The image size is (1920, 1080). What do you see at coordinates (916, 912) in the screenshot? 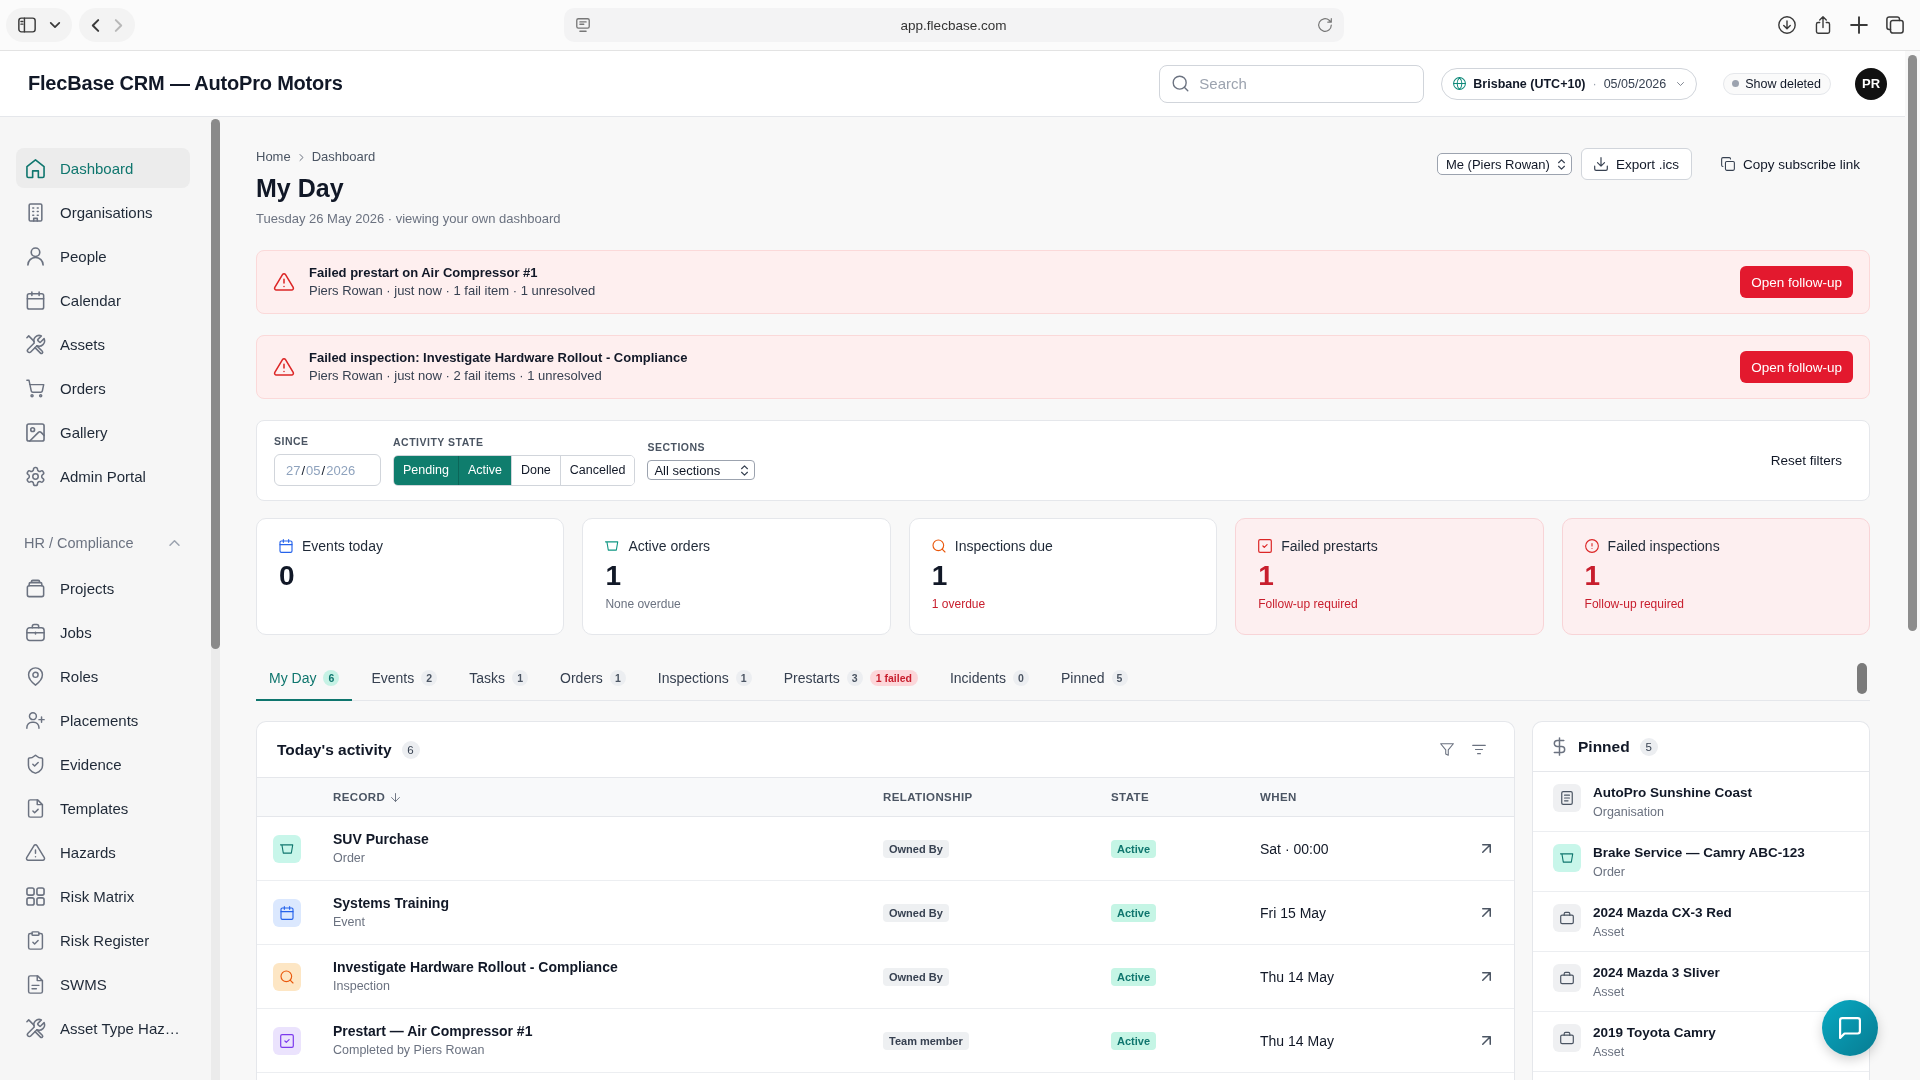
I see `relationship-tag: Owned By` at bounding box center [916, 912].